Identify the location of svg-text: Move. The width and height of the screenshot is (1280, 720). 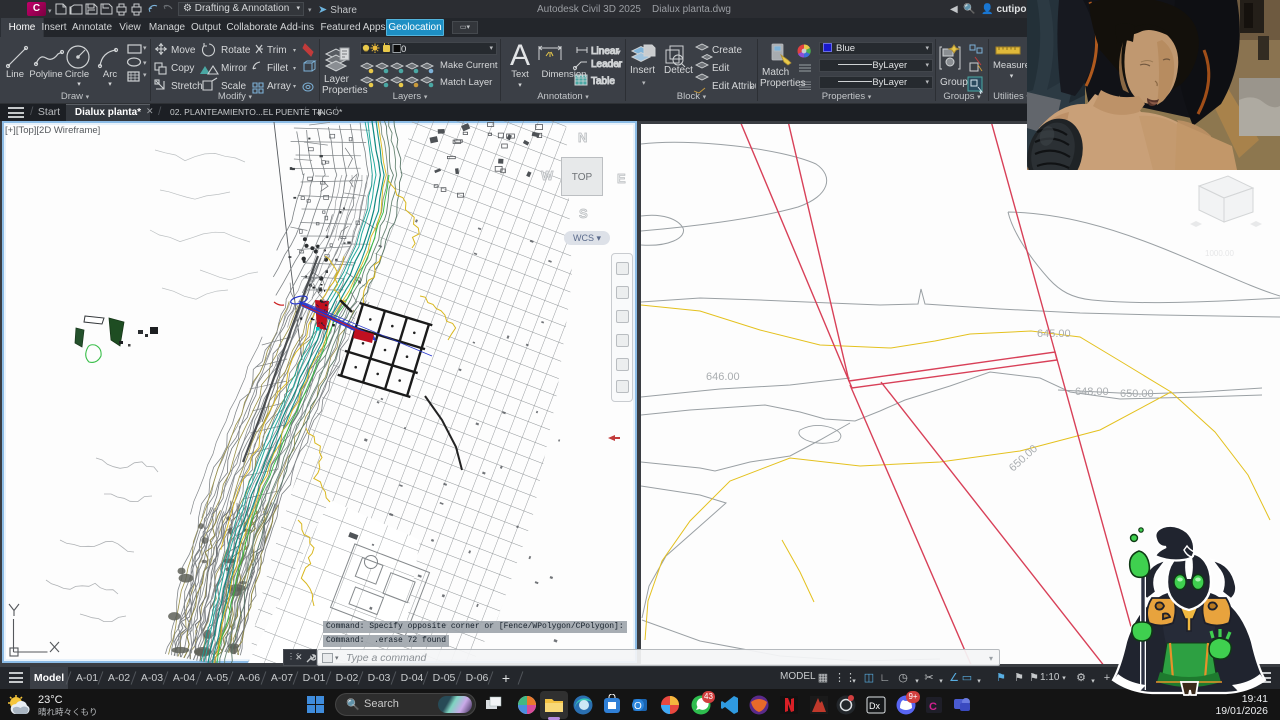
(183, 50).